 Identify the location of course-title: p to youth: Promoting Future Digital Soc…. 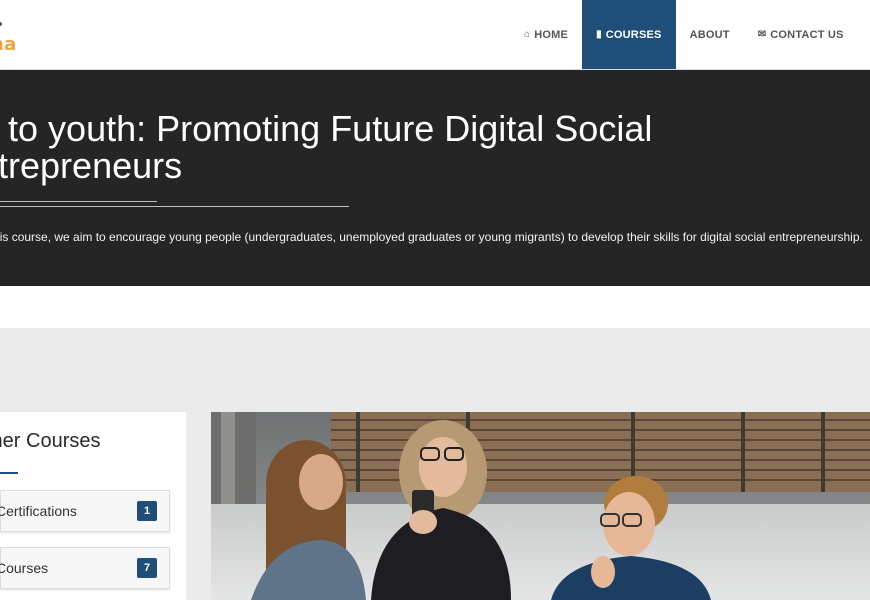
(369, 147).